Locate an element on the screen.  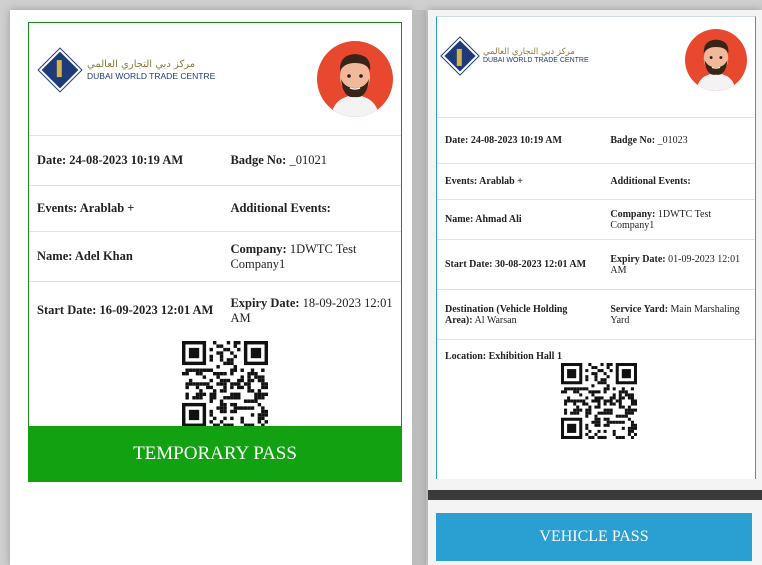
detail-cell-right: Badge No: _01023 is located at coordinates (678, 140).